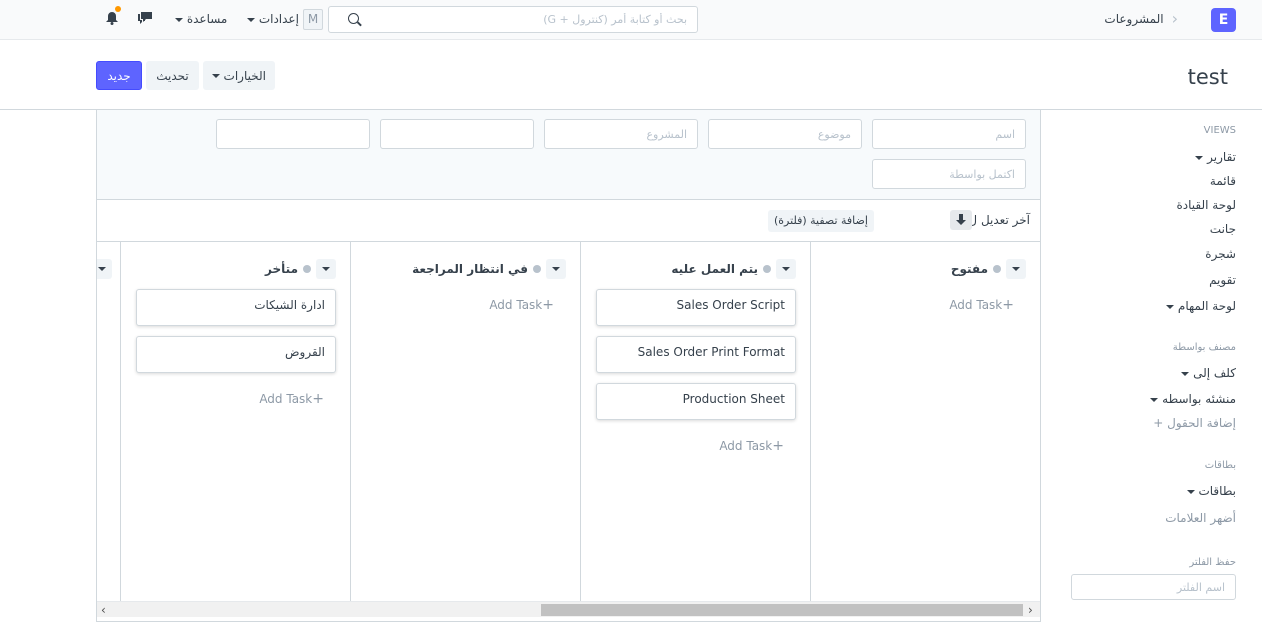  Describe the element at coordinates (999, 220) in the screenshot. I see `sort-selector: آخر تعديل ل` at that location.